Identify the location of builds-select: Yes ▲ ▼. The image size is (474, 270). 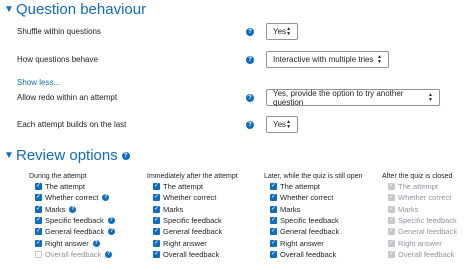
(282, 124).